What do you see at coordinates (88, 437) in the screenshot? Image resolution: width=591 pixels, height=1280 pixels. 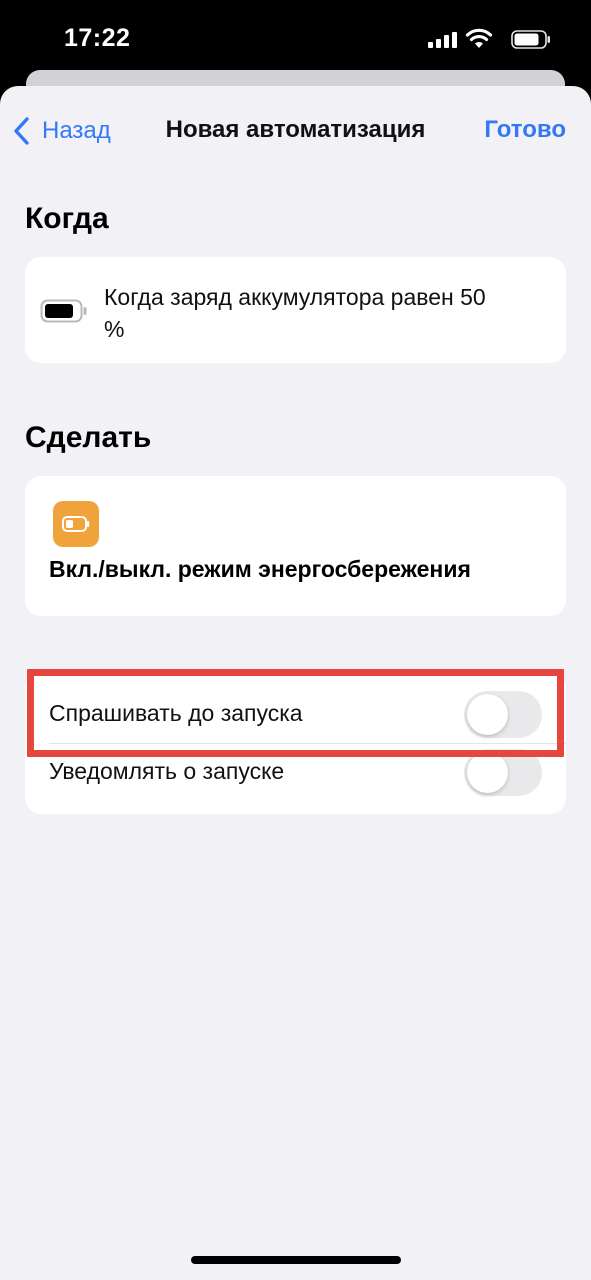 I see `do-section-title: Сделать` at bounding box center [88, 437].